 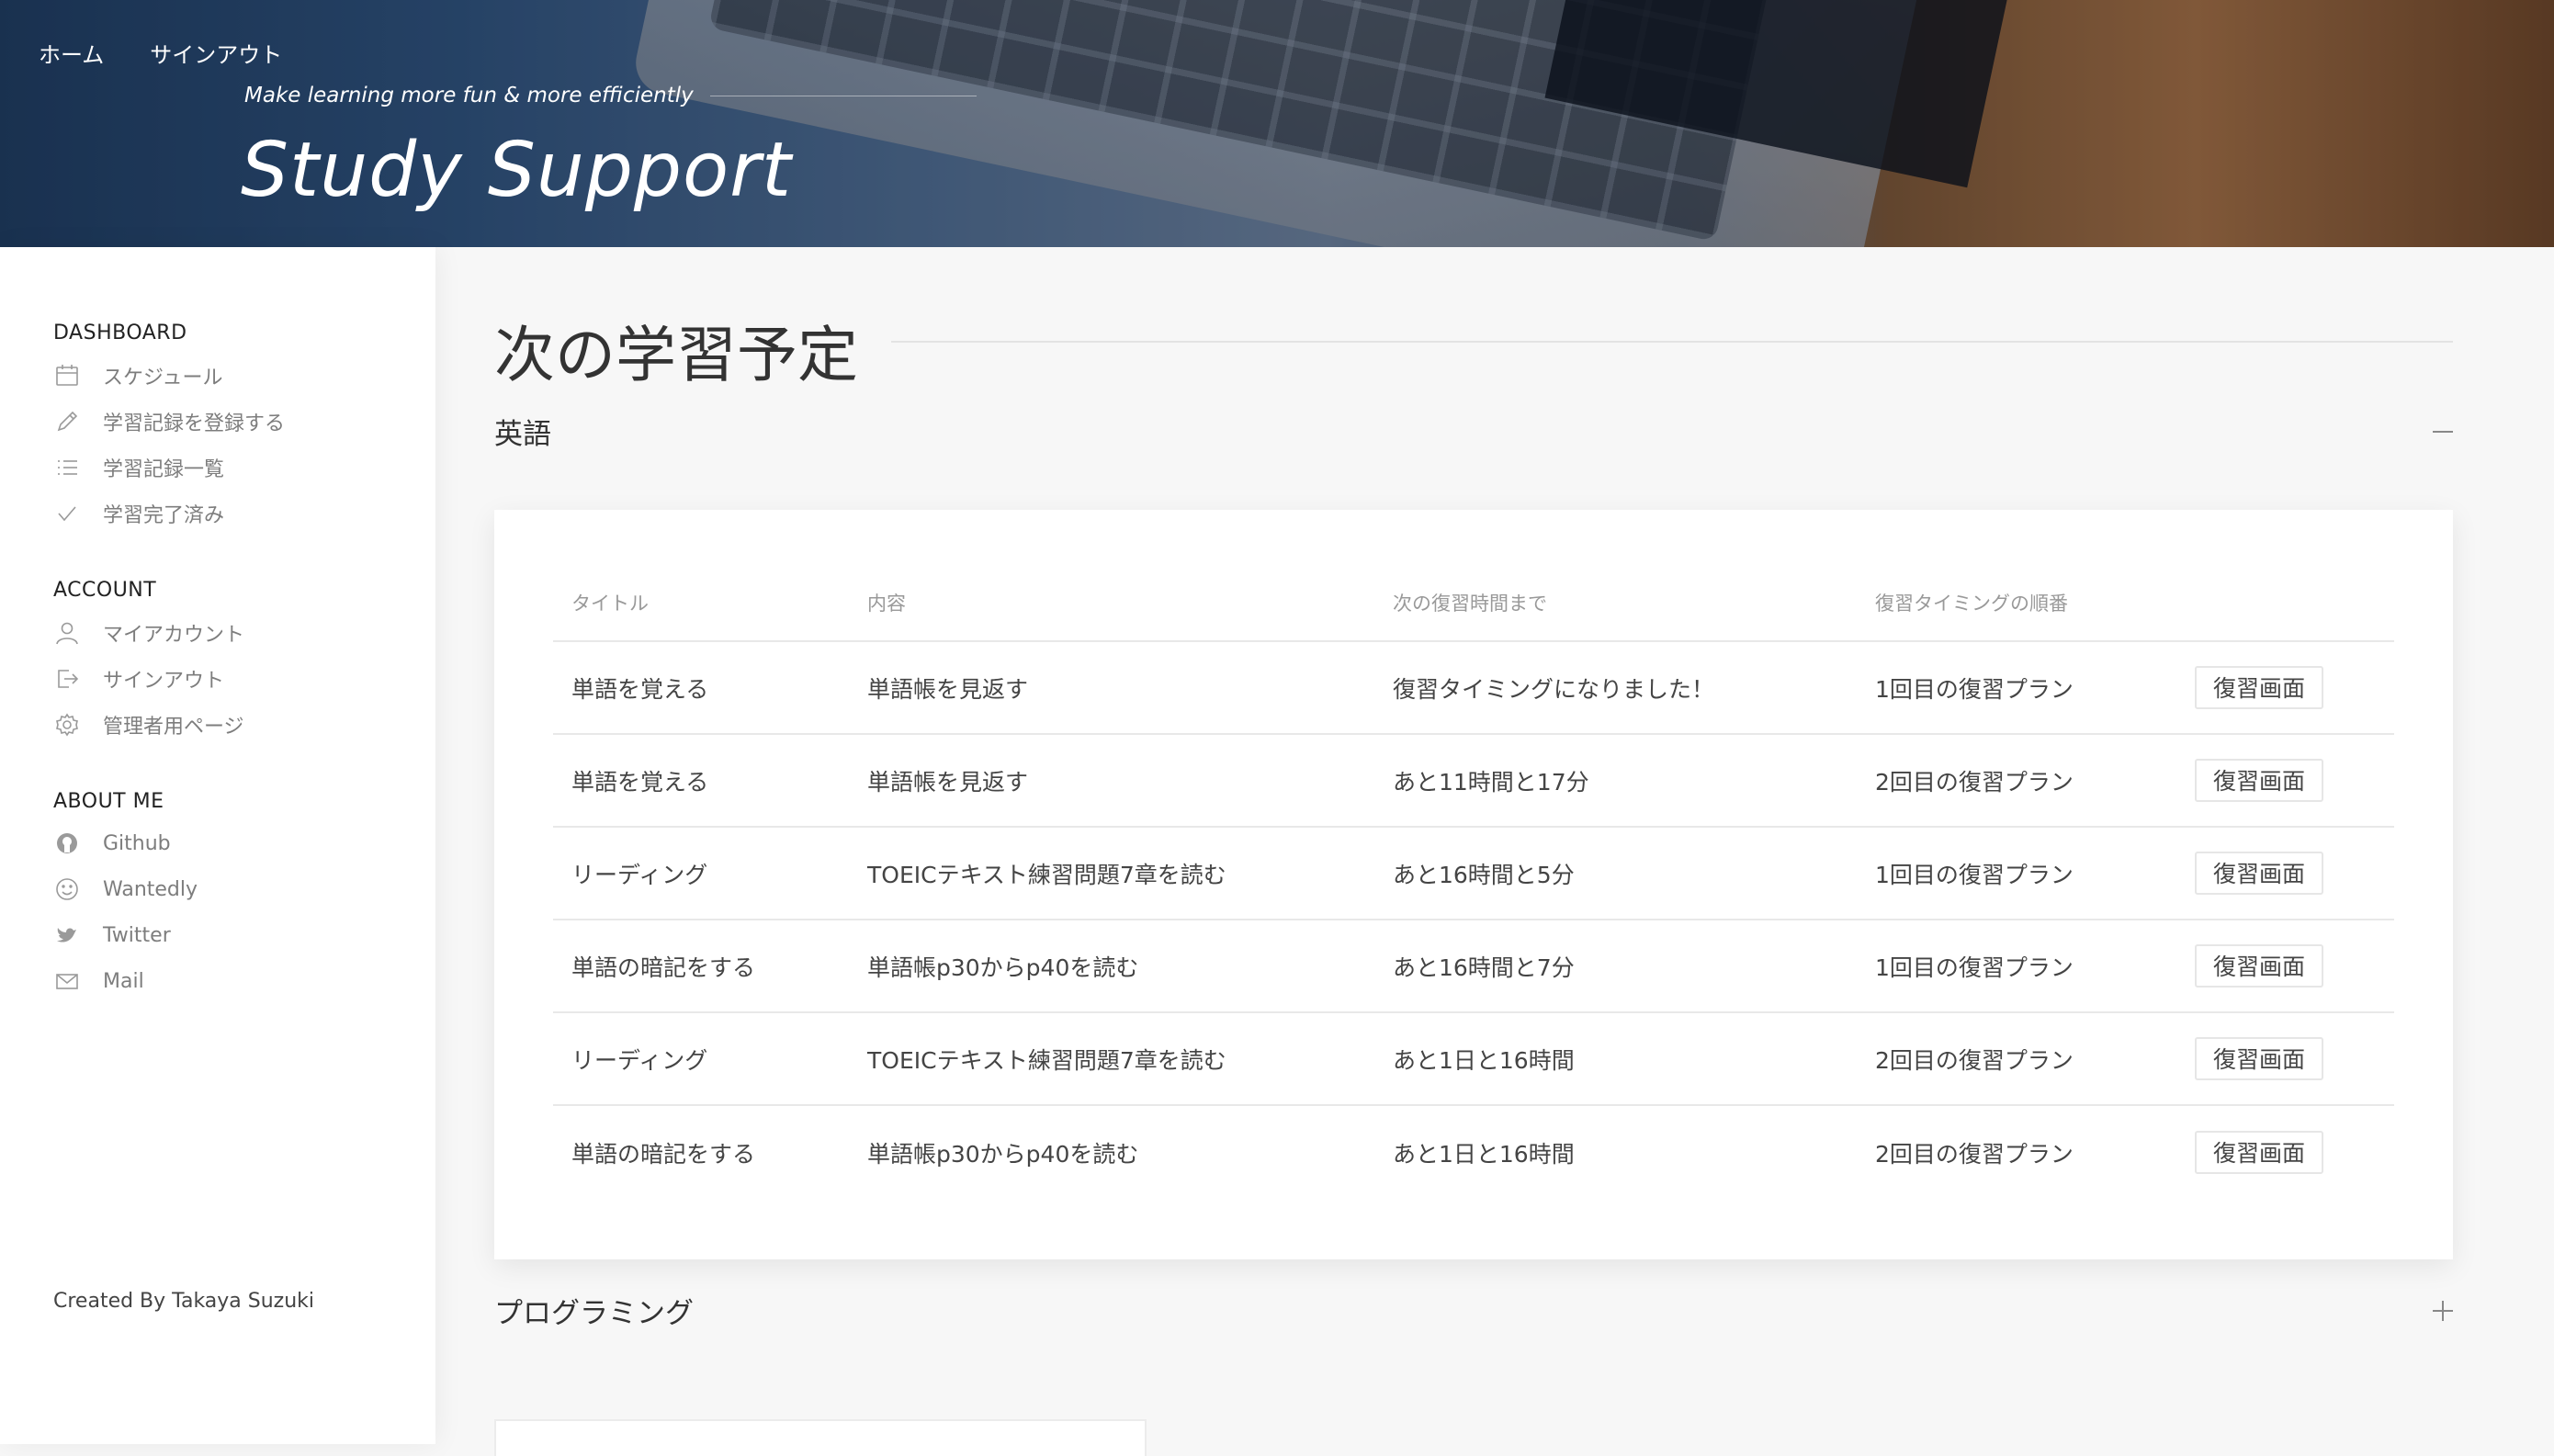 What do you see at coordinates (151, 889) in the screenshot?
I see `sidebar-item-label: Wantedly` at bounding box center [151, 889].